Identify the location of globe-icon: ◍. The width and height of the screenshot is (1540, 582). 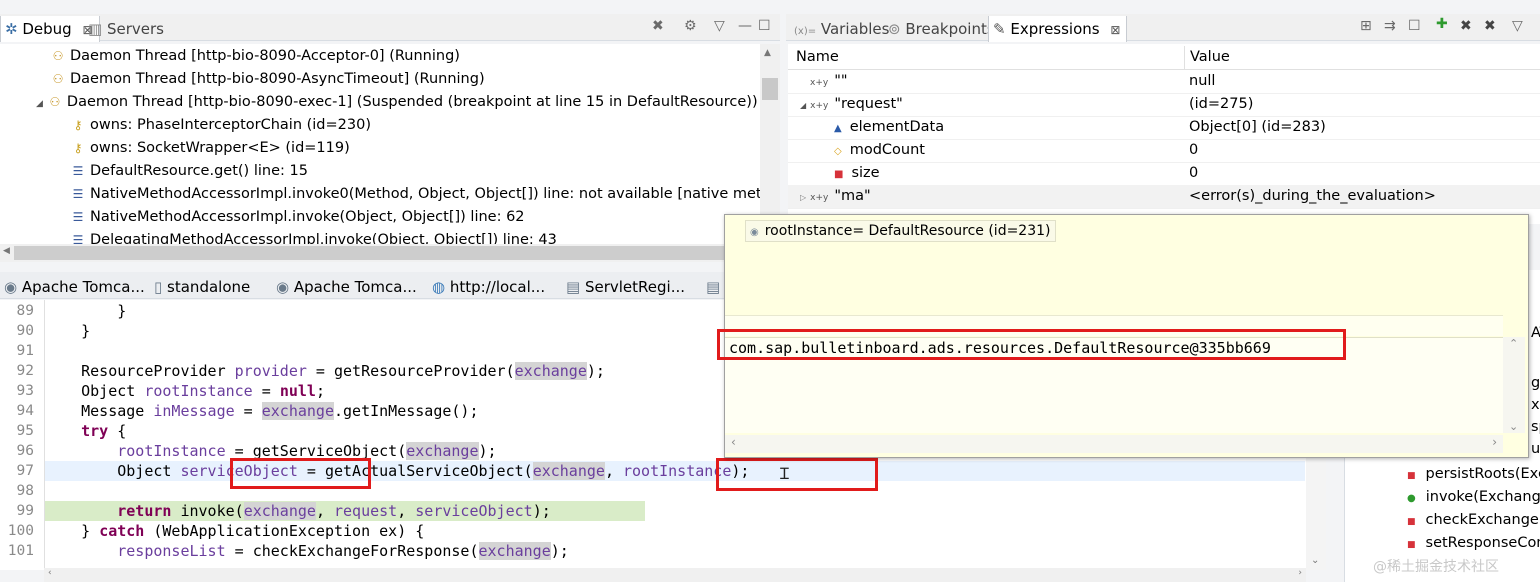
(439, 287).